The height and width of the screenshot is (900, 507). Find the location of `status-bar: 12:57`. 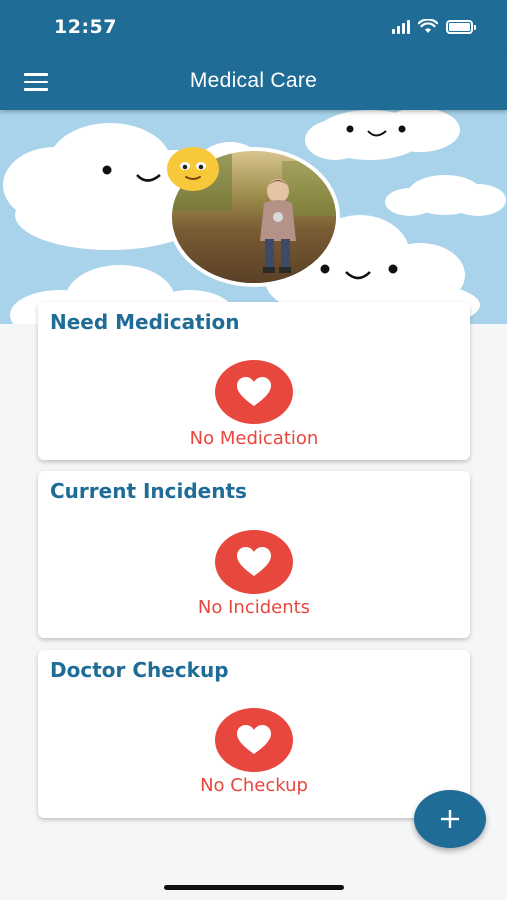

status-bar: 12:57 is located at coordinates (253, 28).